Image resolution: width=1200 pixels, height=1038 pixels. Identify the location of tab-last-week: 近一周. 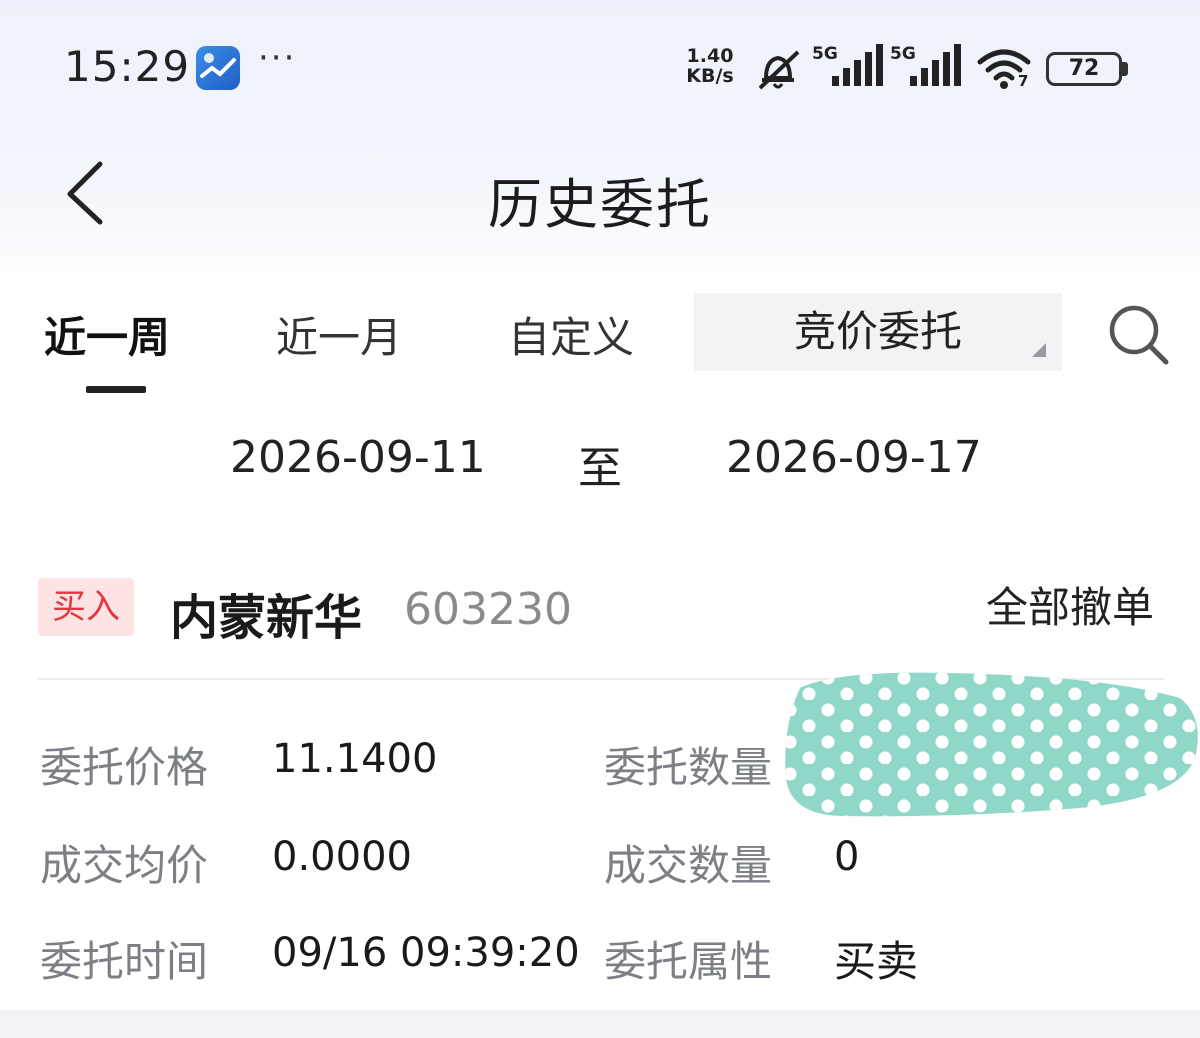
(107, 334).